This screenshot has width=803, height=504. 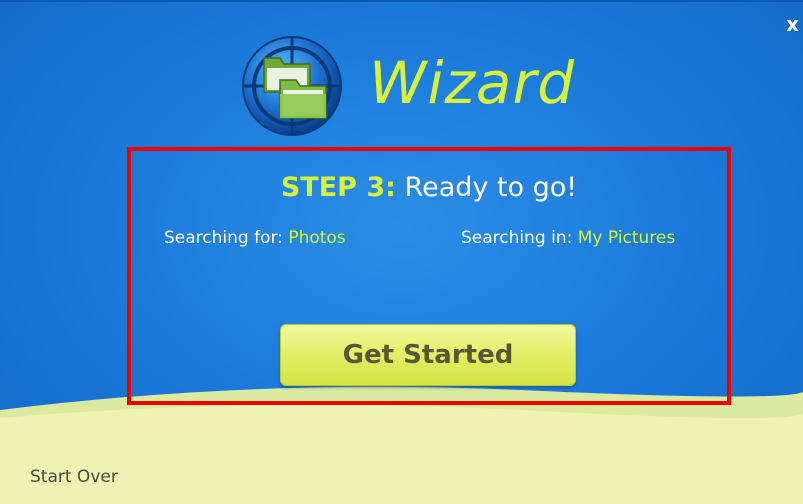 What do you see at coordinates (292, 86) in the screenshot?
I see `folders-globe-icon` at bounding box center [292, 86].